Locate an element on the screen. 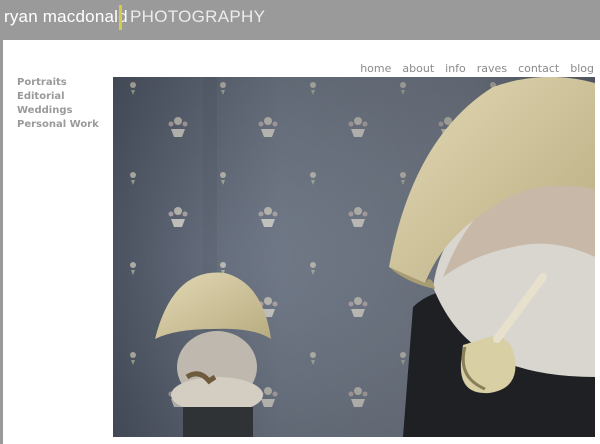 This screenshot has height=444, width=600. brand-name: ryan macdonald is located at coordinates (66, 17).